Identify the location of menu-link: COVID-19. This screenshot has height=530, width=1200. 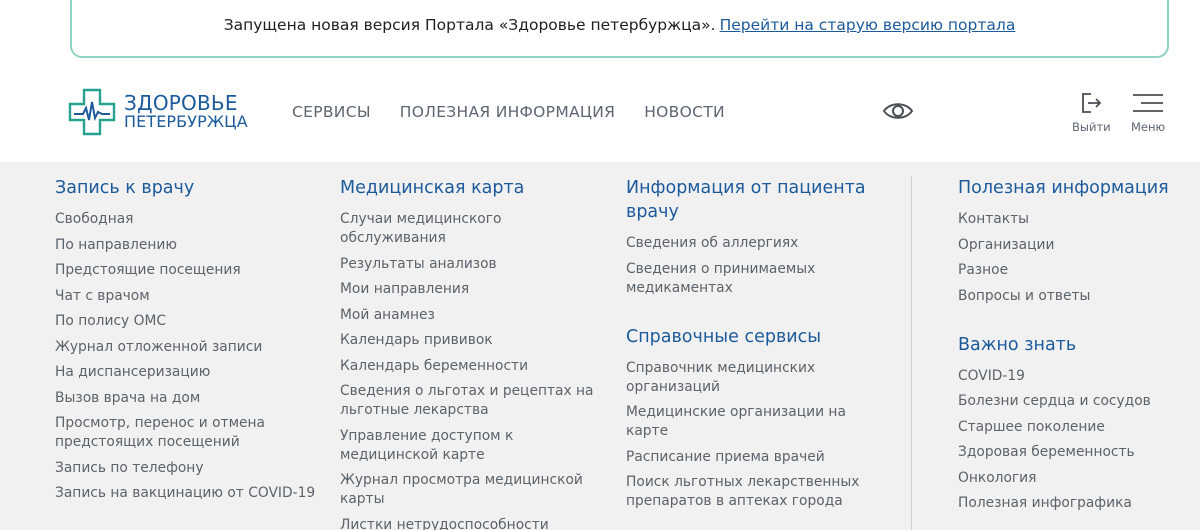
(1073, 376).